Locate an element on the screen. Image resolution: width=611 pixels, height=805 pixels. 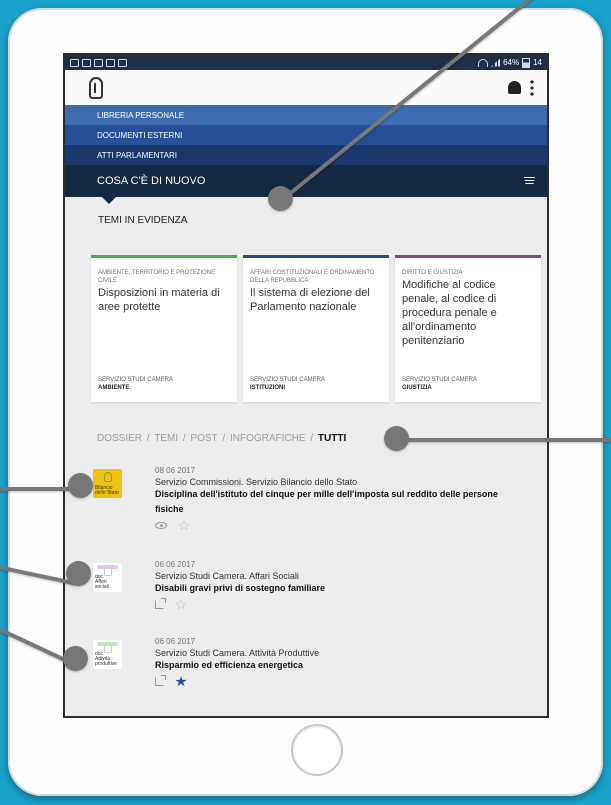
card-title: Disposizioni in materia di aree protette is located at coordinates (159, 300).